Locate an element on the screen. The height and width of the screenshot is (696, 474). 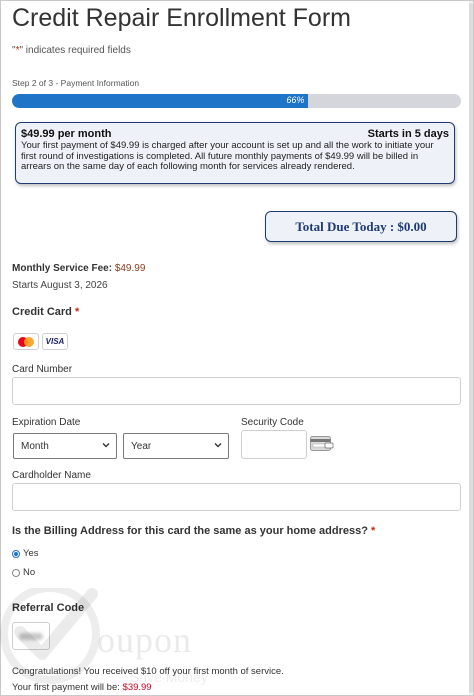
expiration-month-select: Month is located at coordinates (65, 446).